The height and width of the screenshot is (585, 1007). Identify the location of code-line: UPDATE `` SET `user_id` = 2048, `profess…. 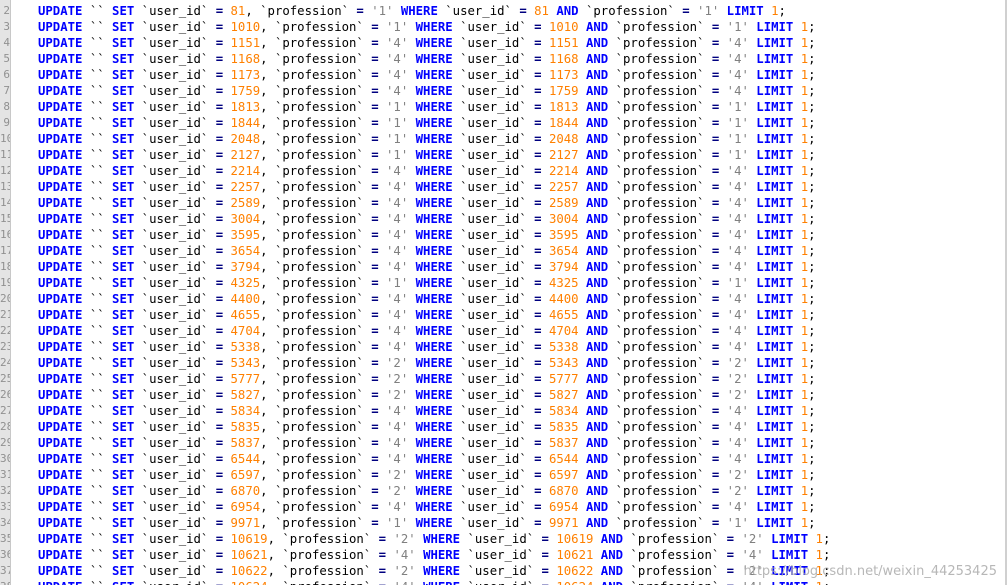
(427, 139).